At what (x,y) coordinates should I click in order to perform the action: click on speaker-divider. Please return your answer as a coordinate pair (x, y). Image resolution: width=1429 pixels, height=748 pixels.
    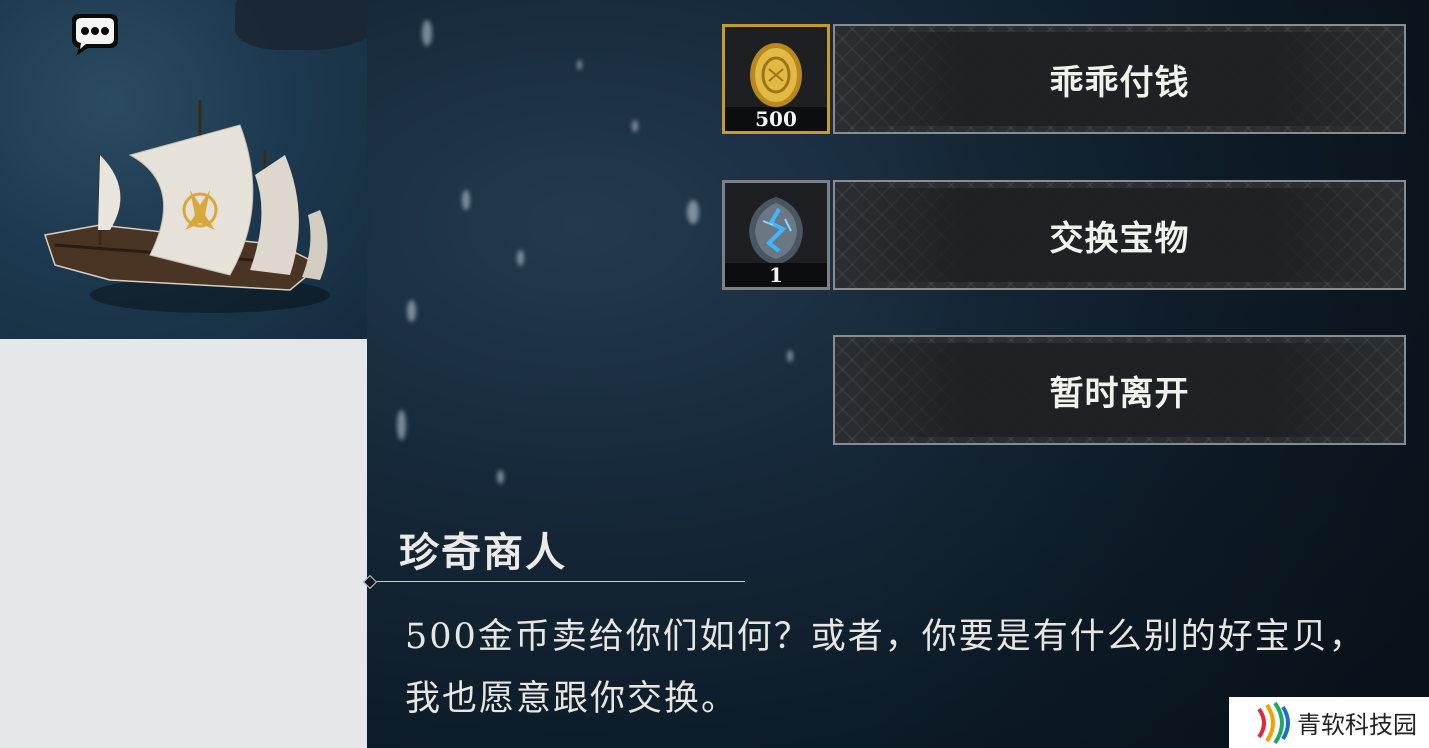
    Looking at the image, I should click on (557, 581).